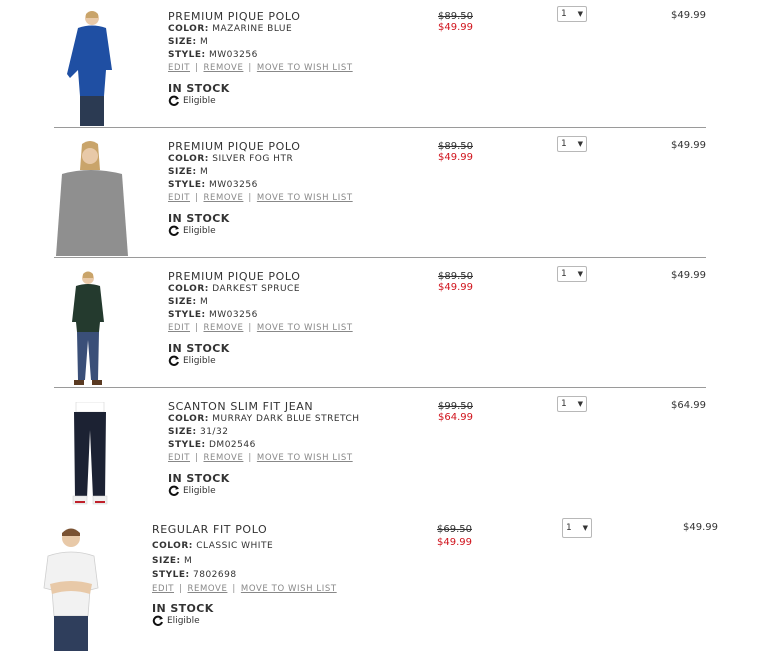 The width and height of the screenshot is (765, 651). What do you see at coordinates (454, 536) in the screenshot?
I see `unit-price: $69.50 $49.99` at bounding box center [454, 536].